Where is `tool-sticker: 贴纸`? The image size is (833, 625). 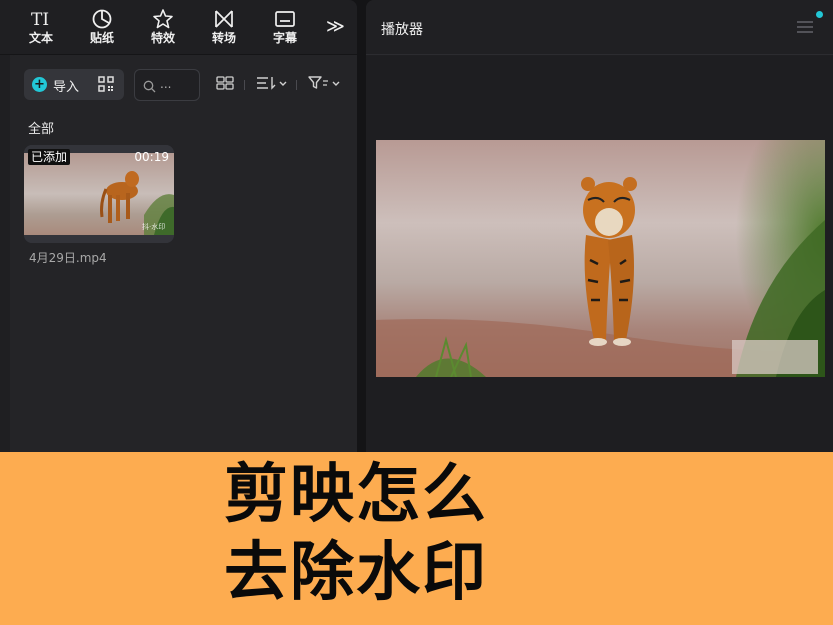
tool-sticker: 贴纸 is located at coordinates (102, 29).